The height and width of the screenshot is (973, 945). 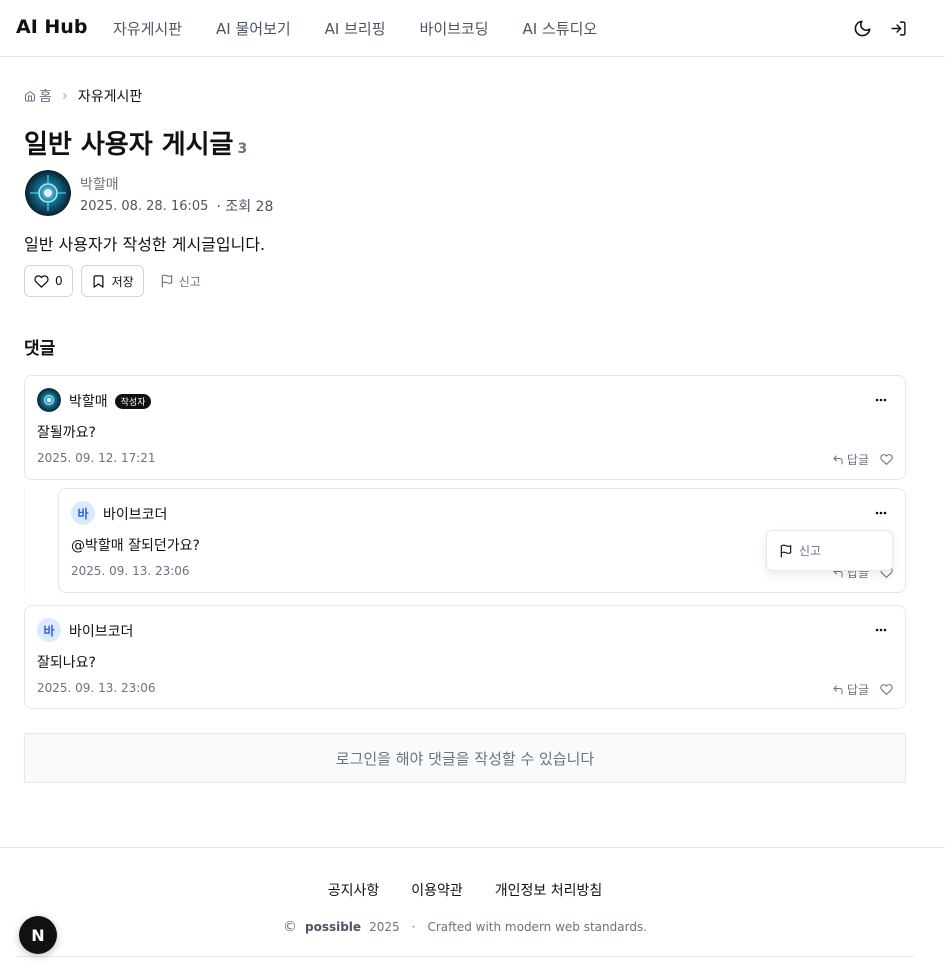 I want to click on save-button: 저장, so click(x=112, y=281).